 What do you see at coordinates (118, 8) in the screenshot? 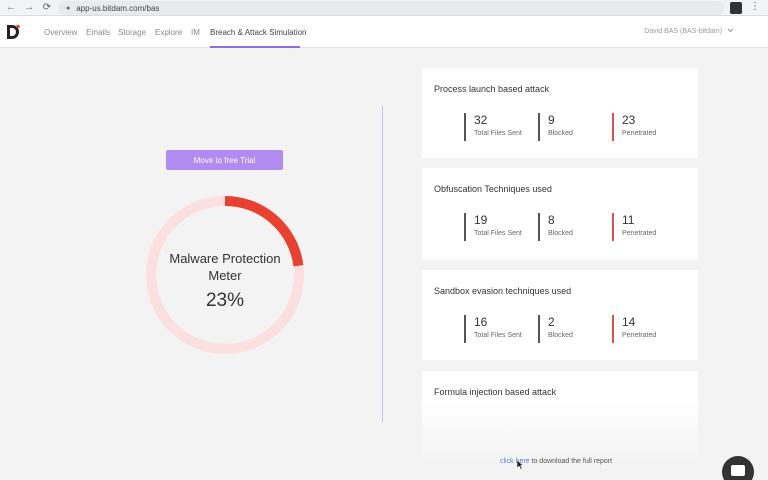
I see `url-text: app-us.bitdam.com/bas` at bounding box center [118, 8].